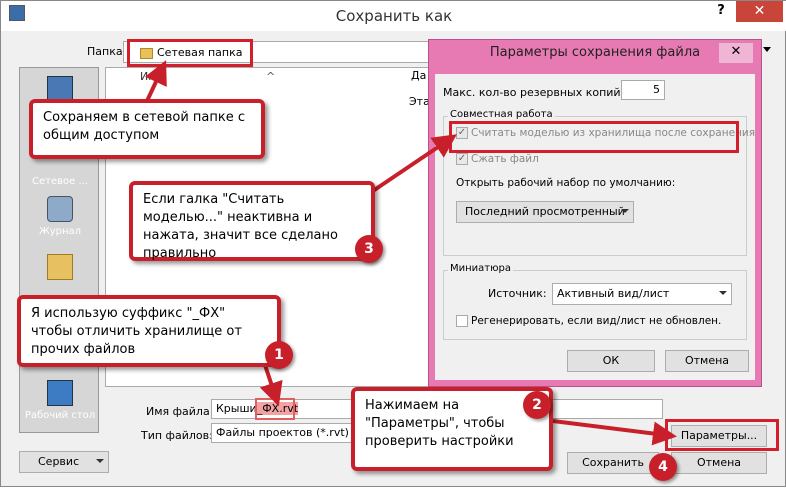 This screenshot has height=488, width=786. What do you see at coordinates (663, 467) in the screenshot?
I see `badge-4: 4` at bounding box center [663, 467].